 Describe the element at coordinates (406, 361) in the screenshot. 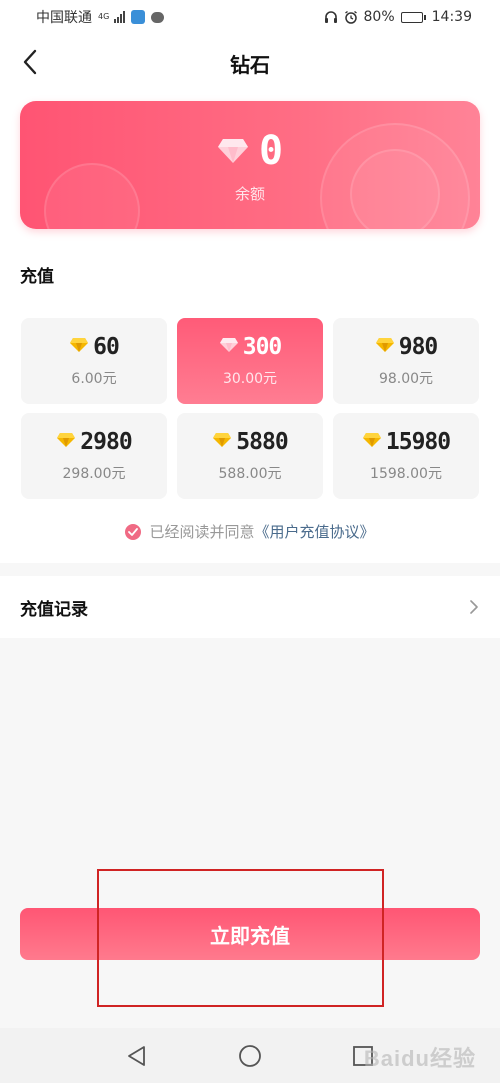

I see `package-option: 980 98.00元` at that location.